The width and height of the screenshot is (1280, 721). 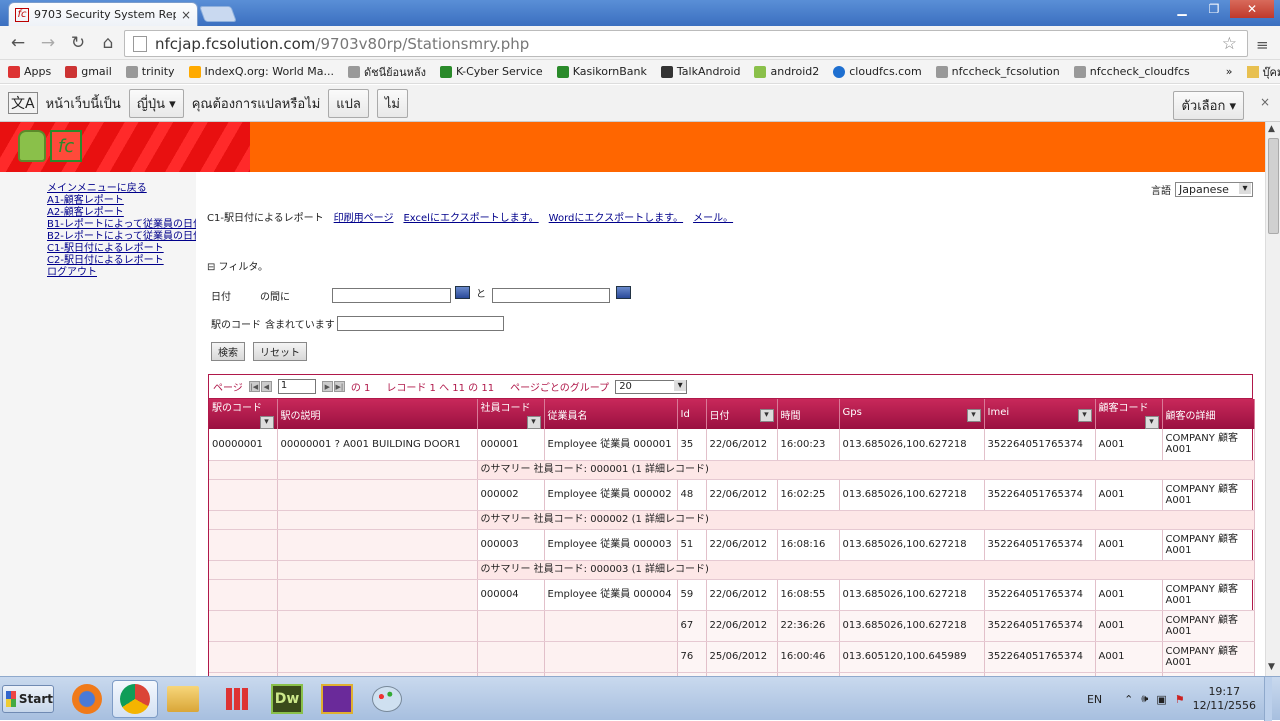 I want to click on date-to-input, so click(x=551, y=295).